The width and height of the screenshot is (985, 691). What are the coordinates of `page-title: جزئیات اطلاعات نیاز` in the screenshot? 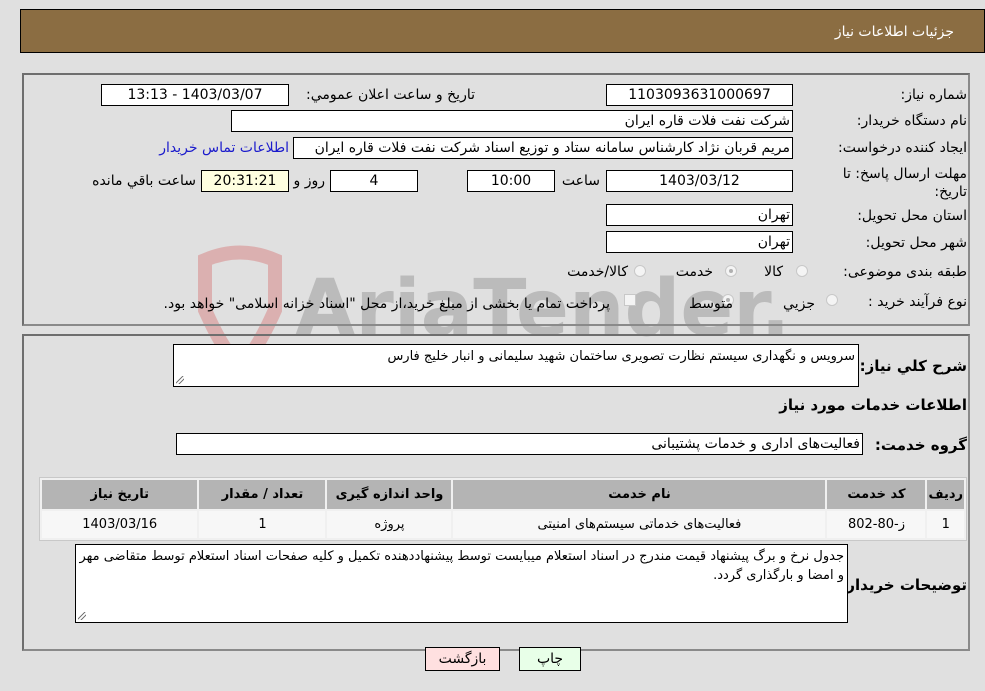 It's located at (894, 32).